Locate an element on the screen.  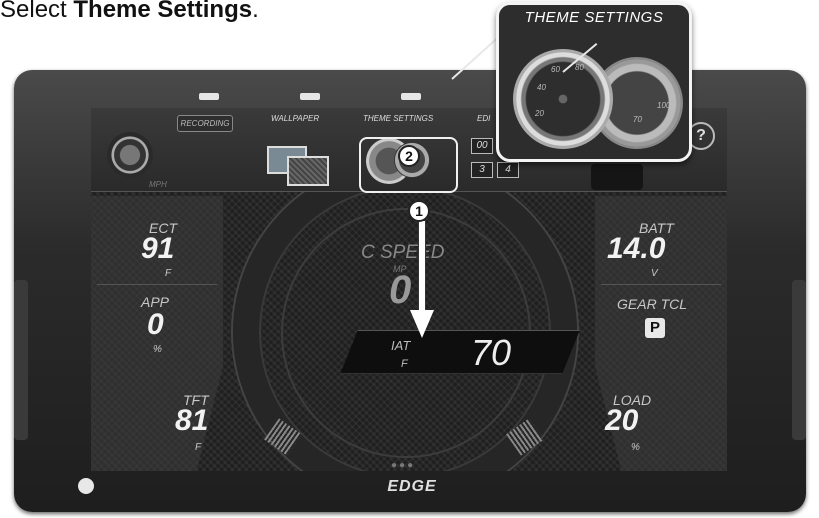
arrow-down-icon is located at coordinates (422, 324).